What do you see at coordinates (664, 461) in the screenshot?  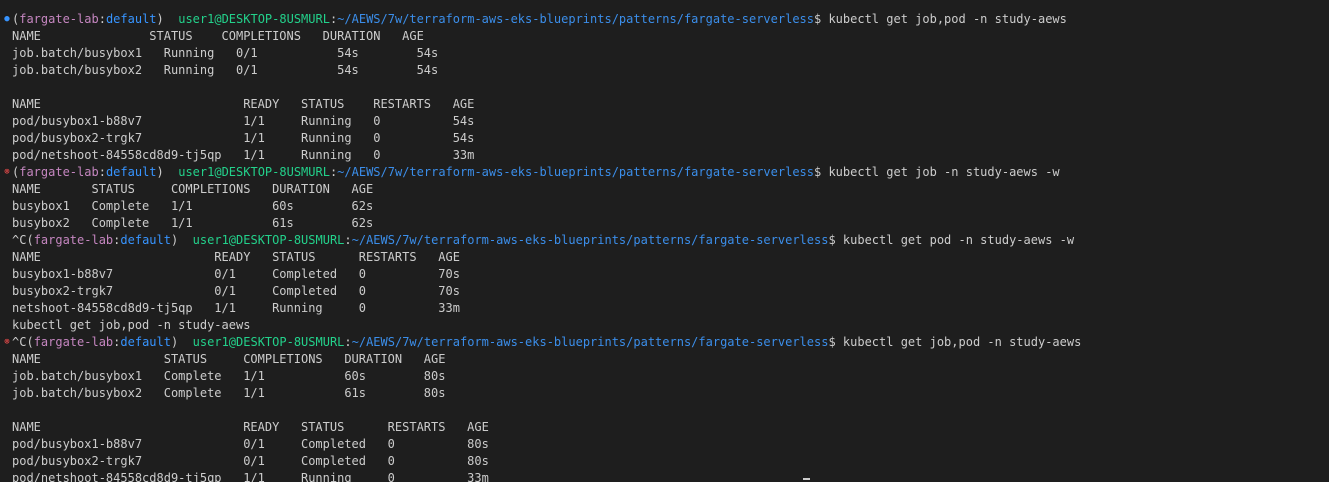 I see `terminal-line: pod/busybox2-trgk7 0/1 Completed 0 80s` at bounding box center [664, 461].